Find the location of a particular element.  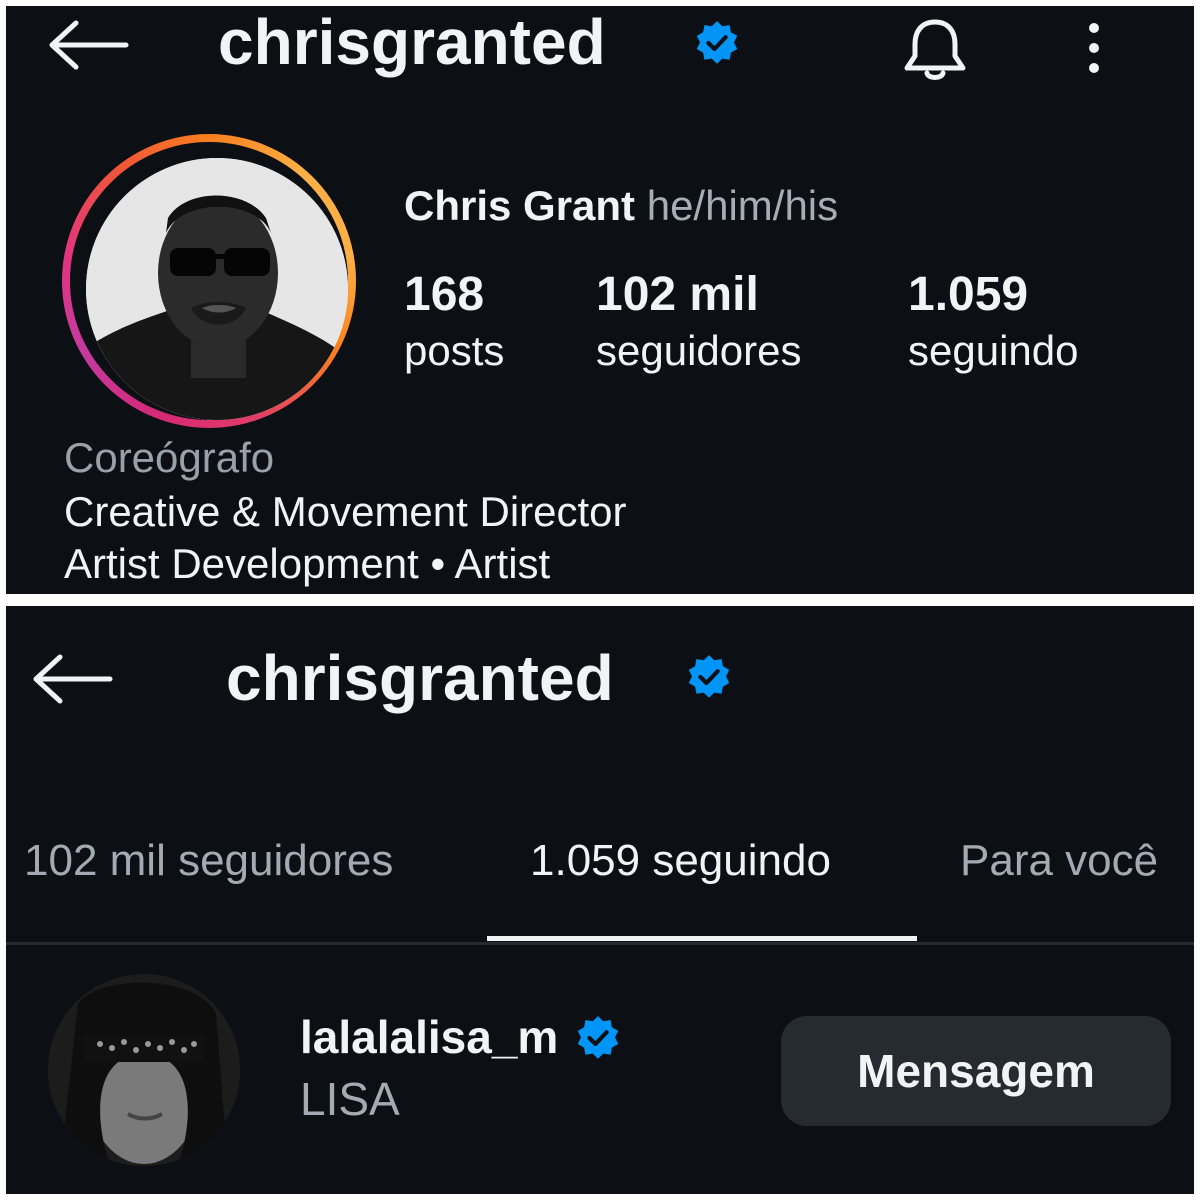

following-full-name: LISA is located at coordinates (350, 1099).